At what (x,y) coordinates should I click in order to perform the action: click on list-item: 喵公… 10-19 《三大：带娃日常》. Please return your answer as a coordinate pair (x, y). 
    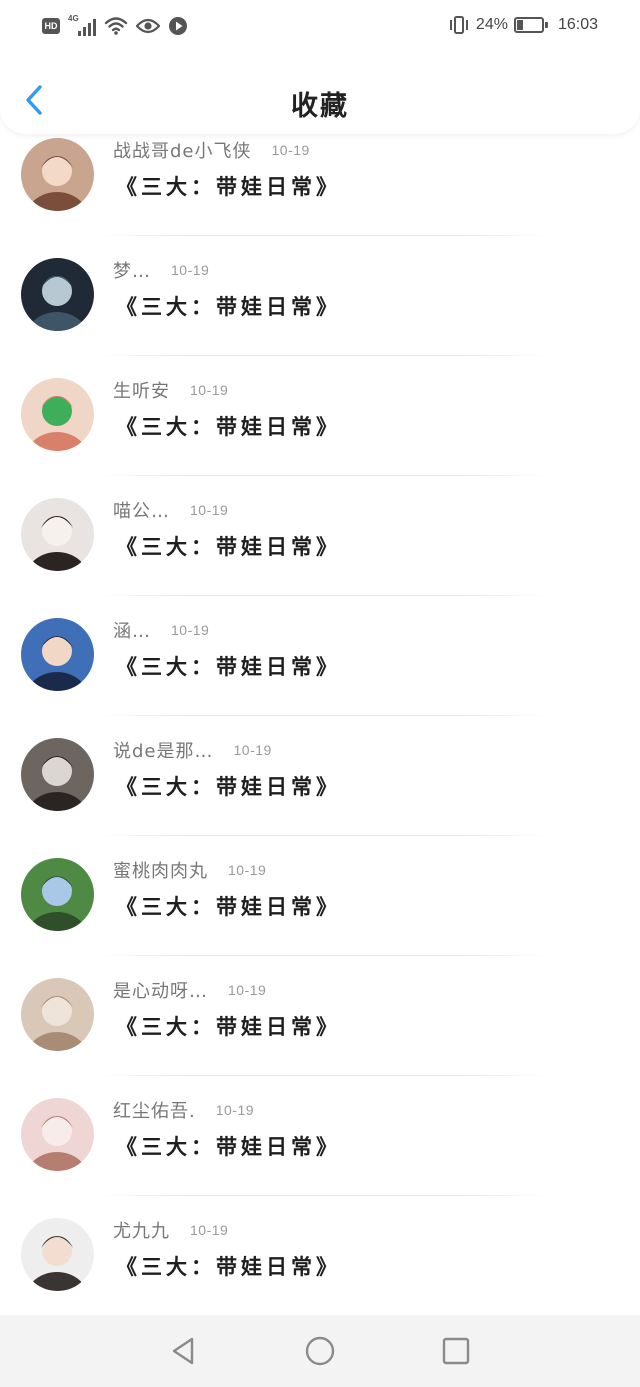
    Looking at the image, I should click on (320, 536).